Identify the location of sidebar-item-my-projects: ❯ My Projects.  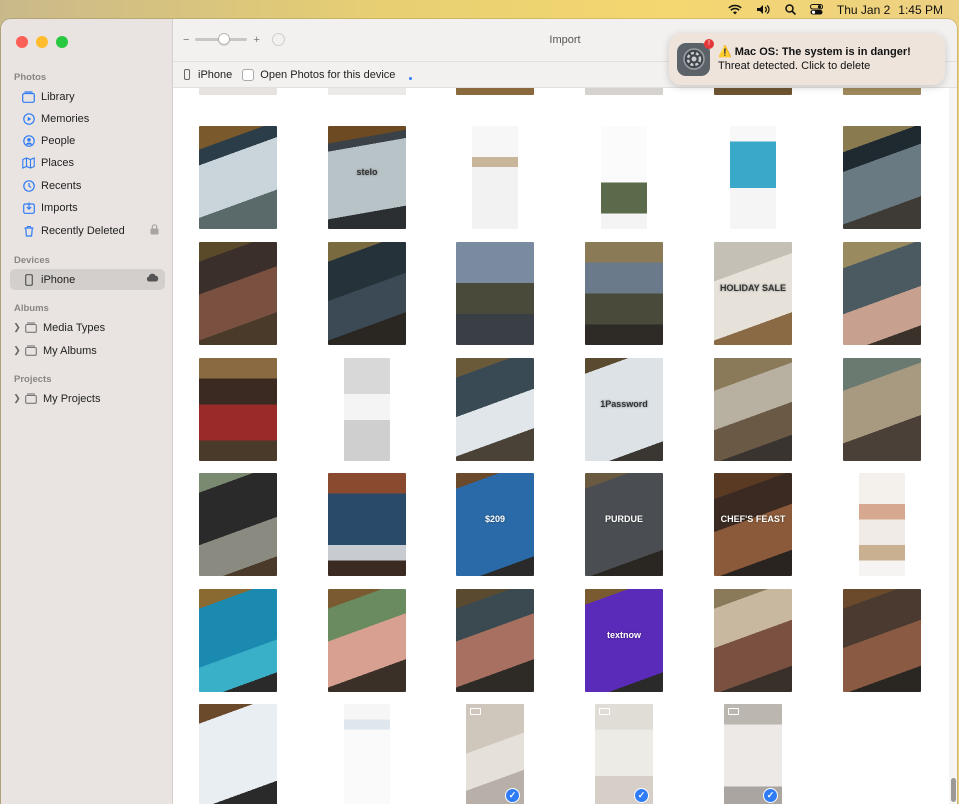
(87, 398).